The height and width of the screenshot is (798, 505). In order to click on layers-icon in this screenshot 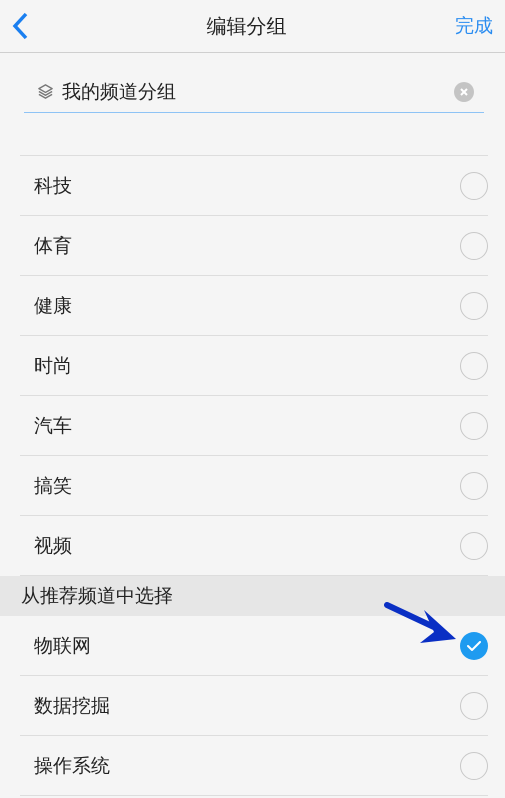, I will do `click(45, 91)`.